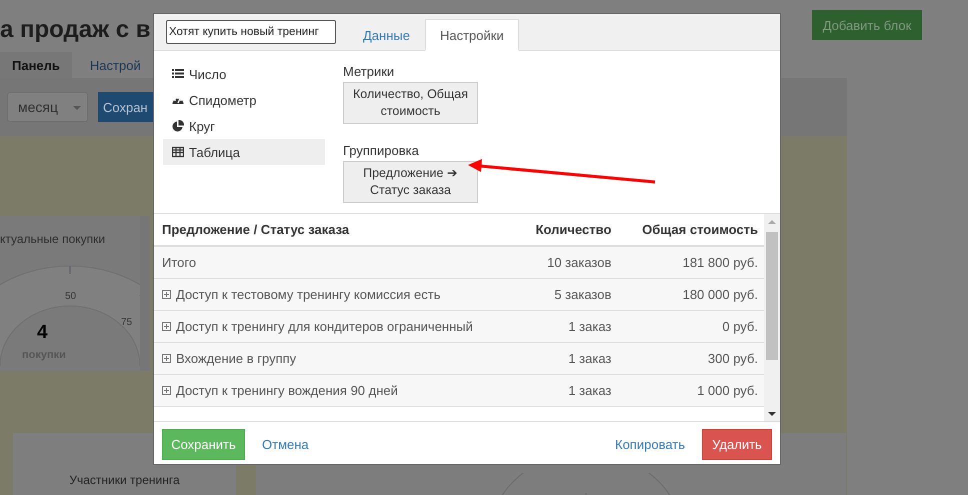 The height and width of the screenshot is (495, 968). Describe the element at coordinates (650, 444) in the screenshot. I see `copy-link: Копировать` at that location.